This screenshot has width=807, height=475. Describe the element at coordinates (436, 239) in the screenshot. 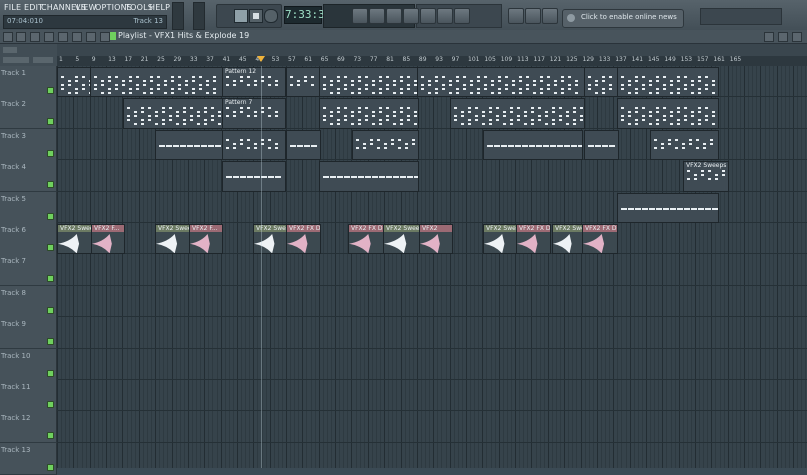

I see `audio-clip: VFX2` at that location.